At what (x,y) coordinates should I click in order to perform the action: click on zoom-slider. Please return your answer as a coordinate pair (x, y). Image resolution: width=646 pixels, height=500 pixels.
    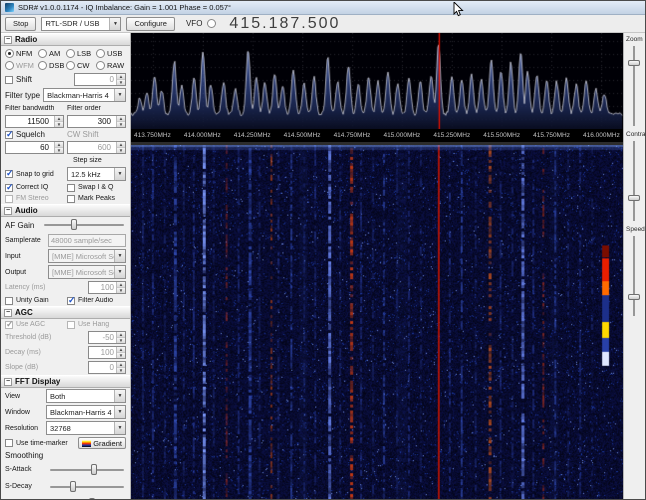
    Looking at the image, I should click on (634, 86).